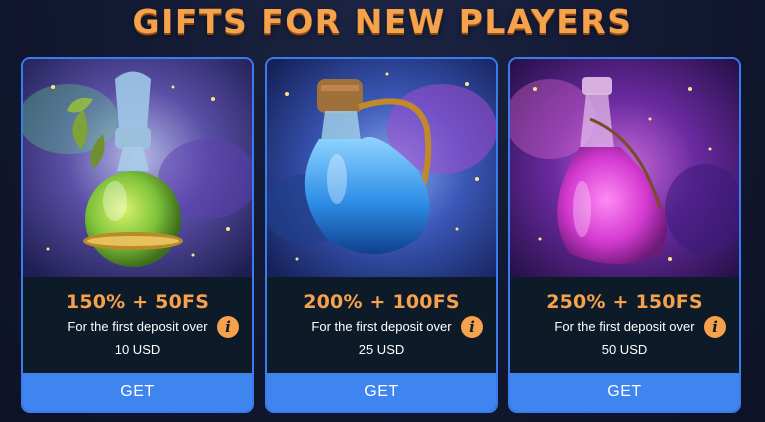 This screenshot has width=765, height=422. Describe the element at coordinates (137, 349) in the screenshot. I see `deposit-amount: 10 USD` at that location.